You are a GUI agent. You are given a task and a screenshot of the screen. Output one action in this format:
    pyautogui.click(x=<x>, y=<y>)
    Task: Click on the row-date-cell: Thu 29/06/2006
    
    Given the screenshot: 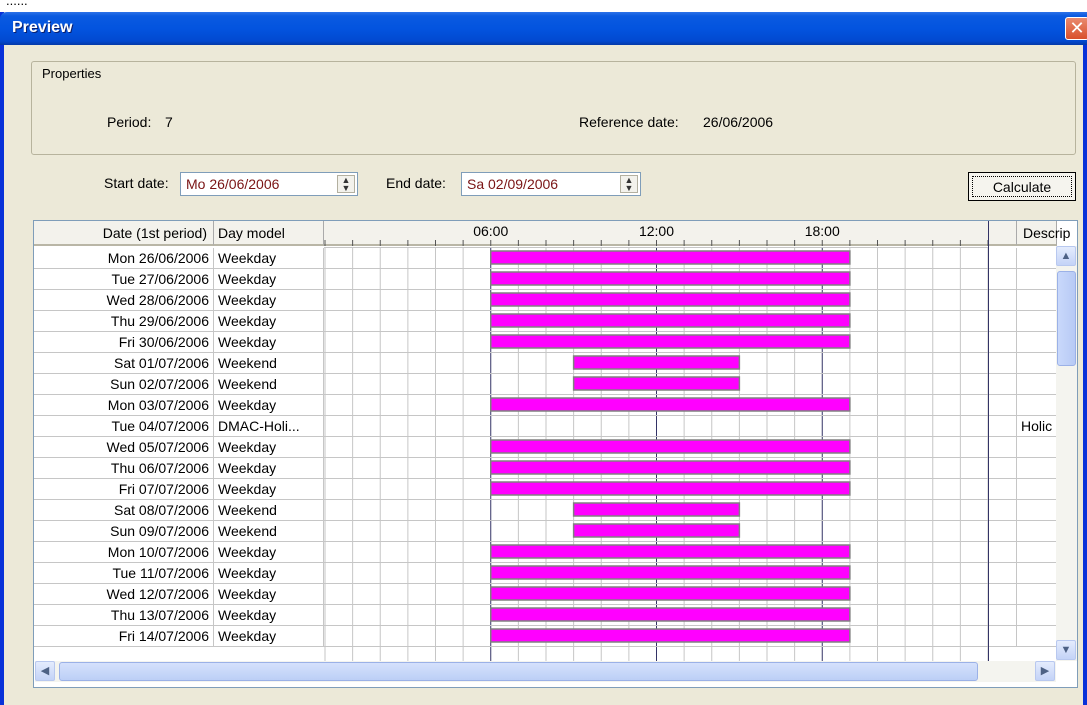 What is the action you would take?
    pyautogui.click(x=124, y=321)
    